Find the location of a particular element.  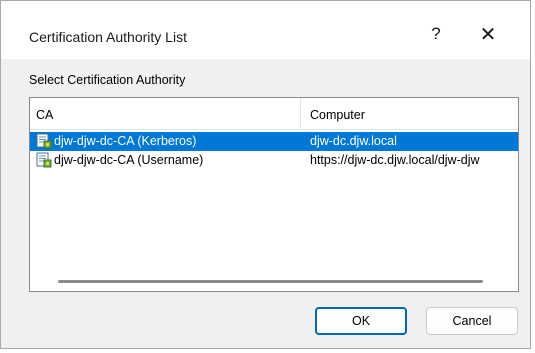

row-ca-name: djw-djw-dc-CA (Username) is located at coordinates (129, 160).